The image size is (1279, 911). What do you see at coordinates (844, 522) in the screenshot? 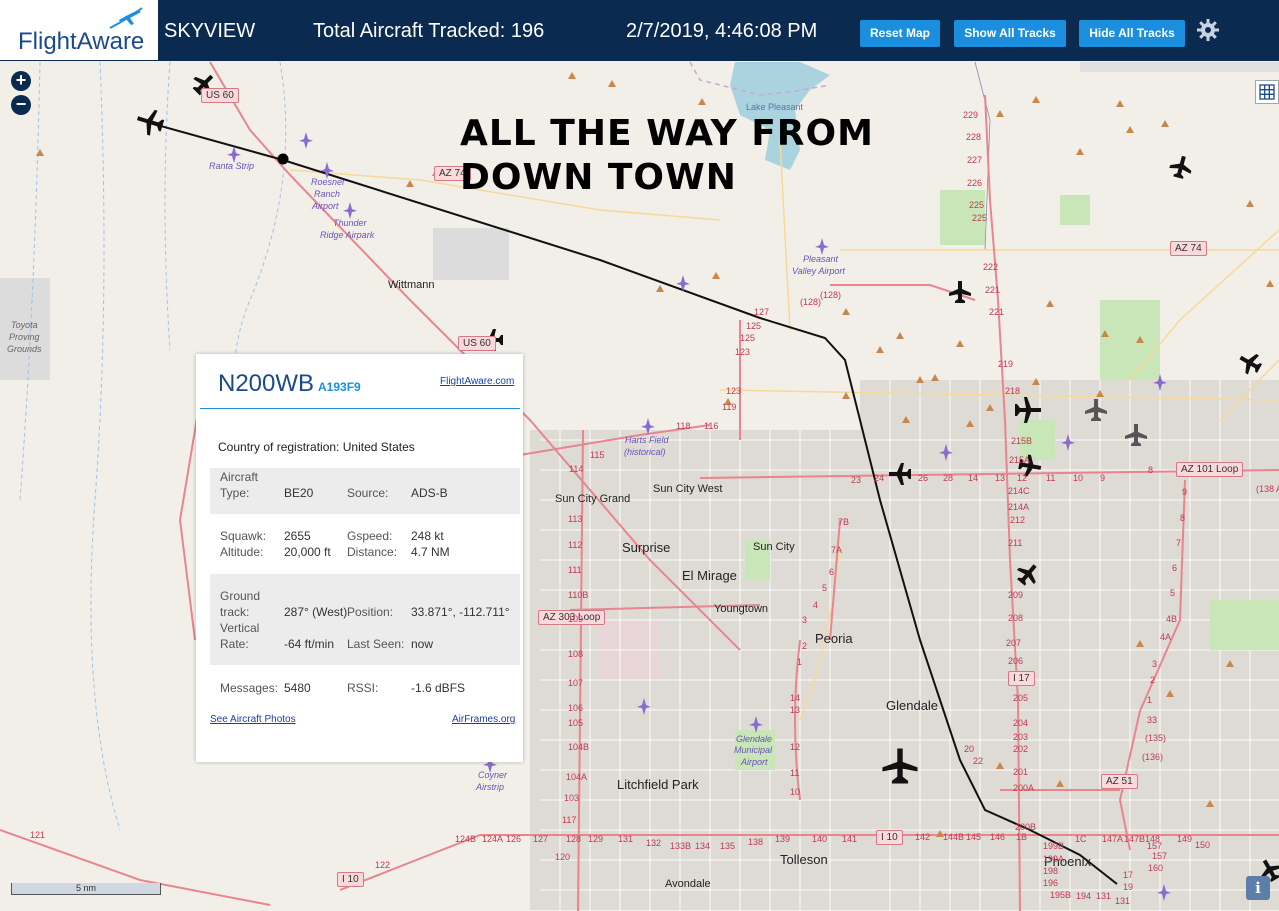
I see `exit-label: 7B` at bounding box center [844, 522].